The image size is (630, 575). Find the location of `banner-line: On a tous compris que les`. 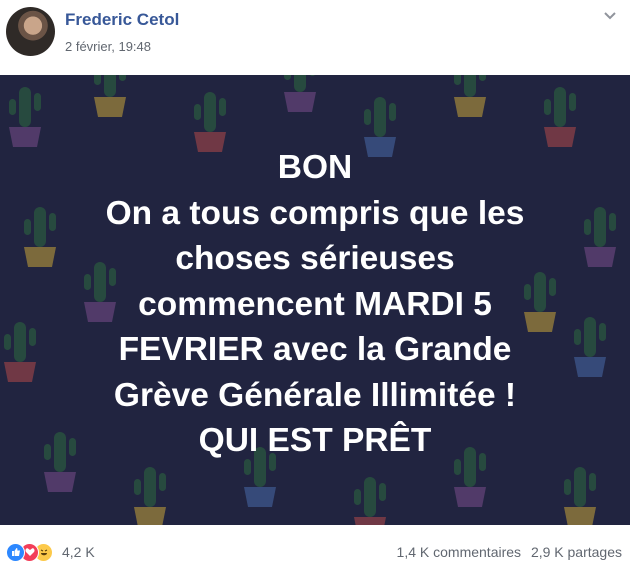

banner-line: On a tous compris que les is located at coordinates (315, 213).